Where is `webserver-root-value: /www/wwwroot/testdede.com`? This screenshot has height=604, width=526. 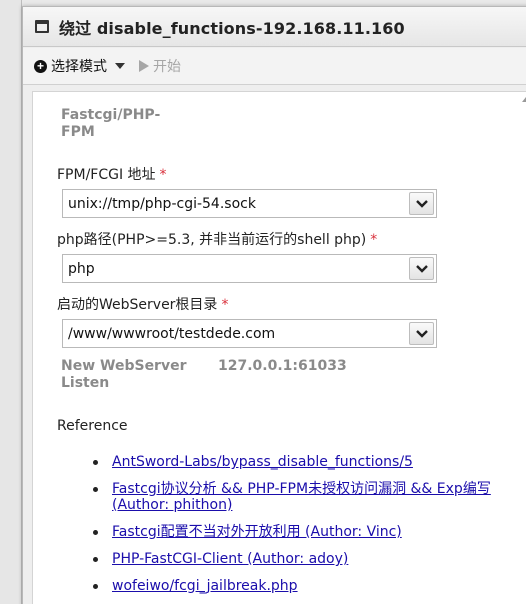
webserver-root-value: /www/wwwroot/testdede.com is located at coordinates (236, 334).